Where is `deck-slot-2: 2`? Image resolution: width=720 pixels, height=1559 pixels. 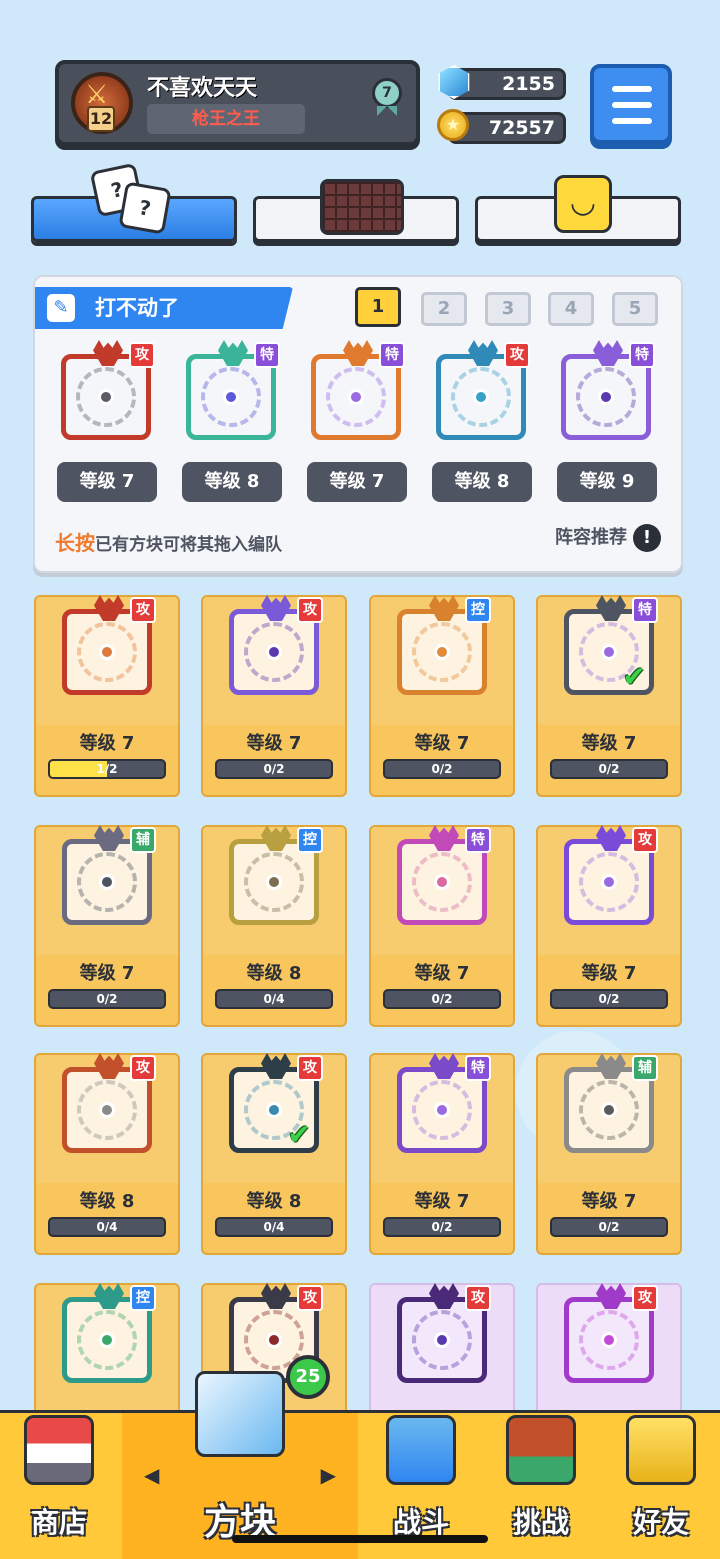 deck-slot-2: 2 is located at coordinates (444, 309).